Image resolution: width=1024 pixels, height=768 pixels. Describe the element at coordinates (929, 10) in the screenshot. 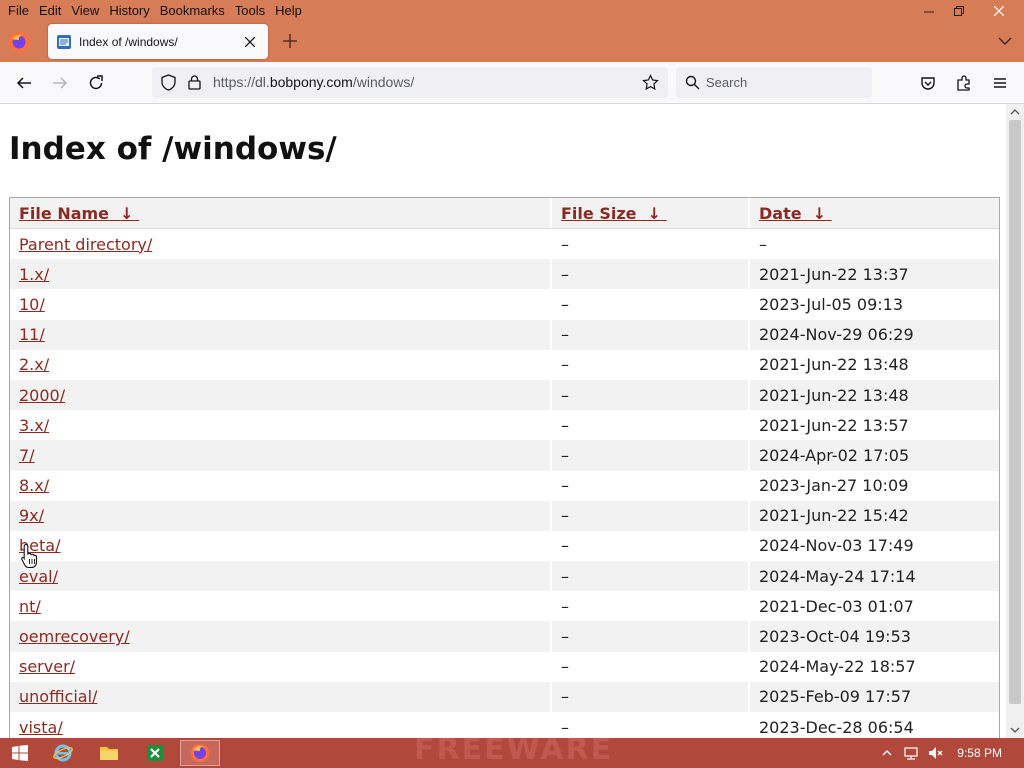

I see `minimize-button` at that location.